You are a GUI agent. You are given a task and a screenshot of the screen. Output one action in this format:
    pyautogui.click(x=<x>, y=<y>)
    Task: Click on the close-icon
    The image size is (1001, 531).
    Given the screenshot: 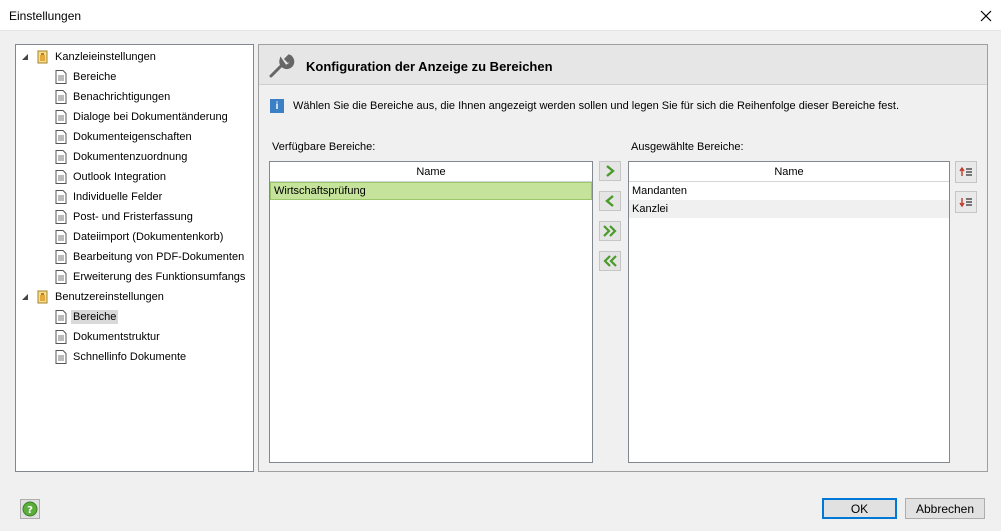 What is the action you would take?
    pyautogui.click(x=986, y=15)
    